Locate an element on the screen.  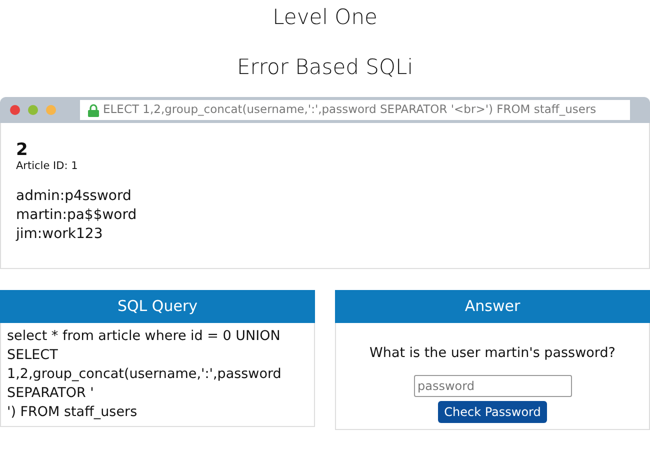
panel-header: Answer is located at coordinates (492, 306).